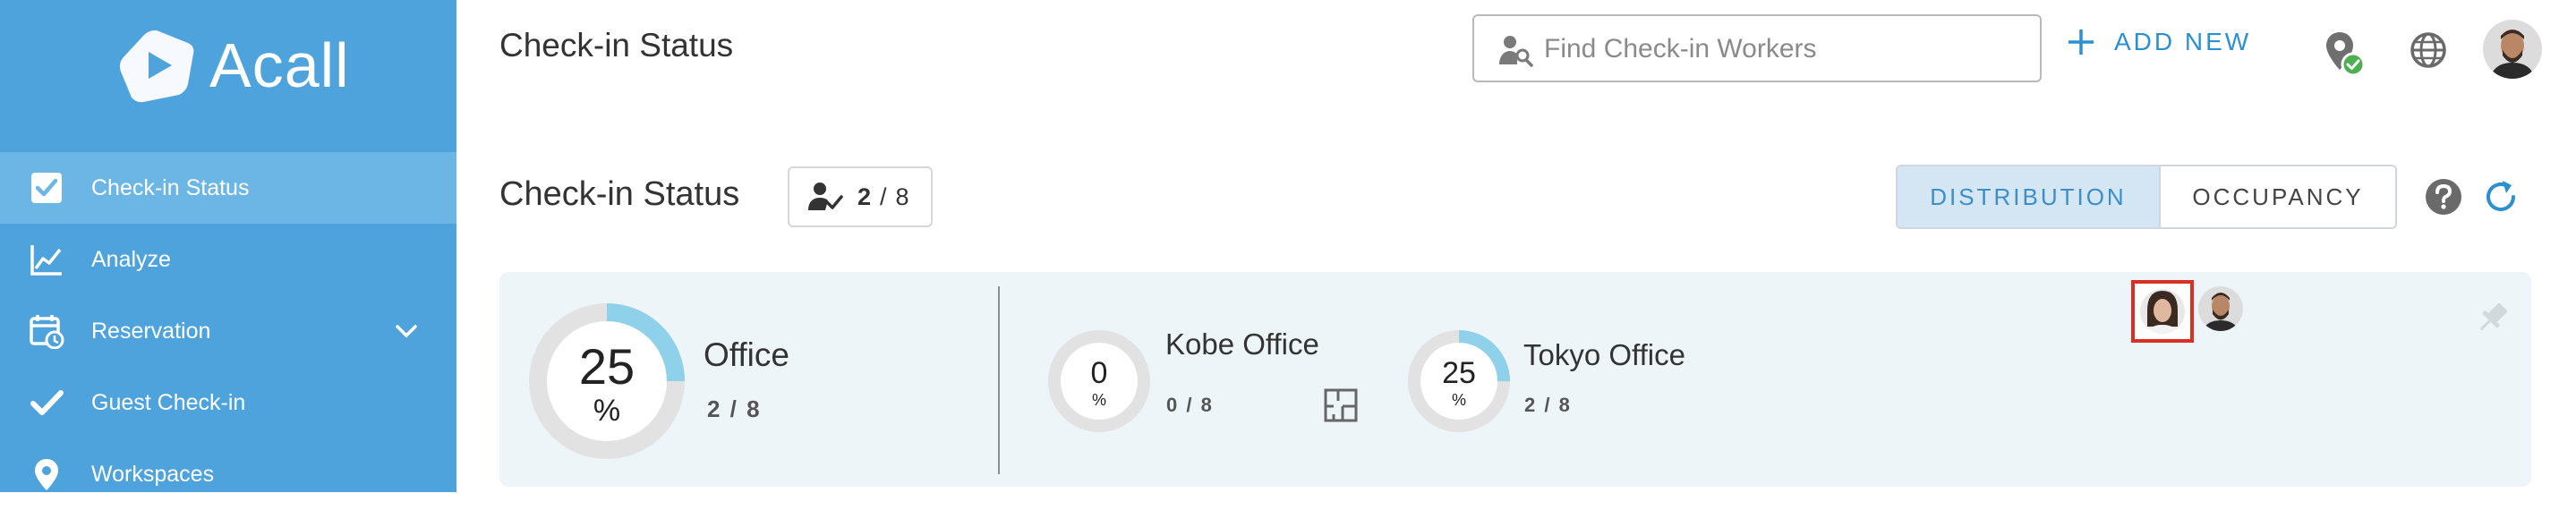 The height and width of the screenshot is (510, 2576). I want to click on refresh-icon, so click(2501, 197).